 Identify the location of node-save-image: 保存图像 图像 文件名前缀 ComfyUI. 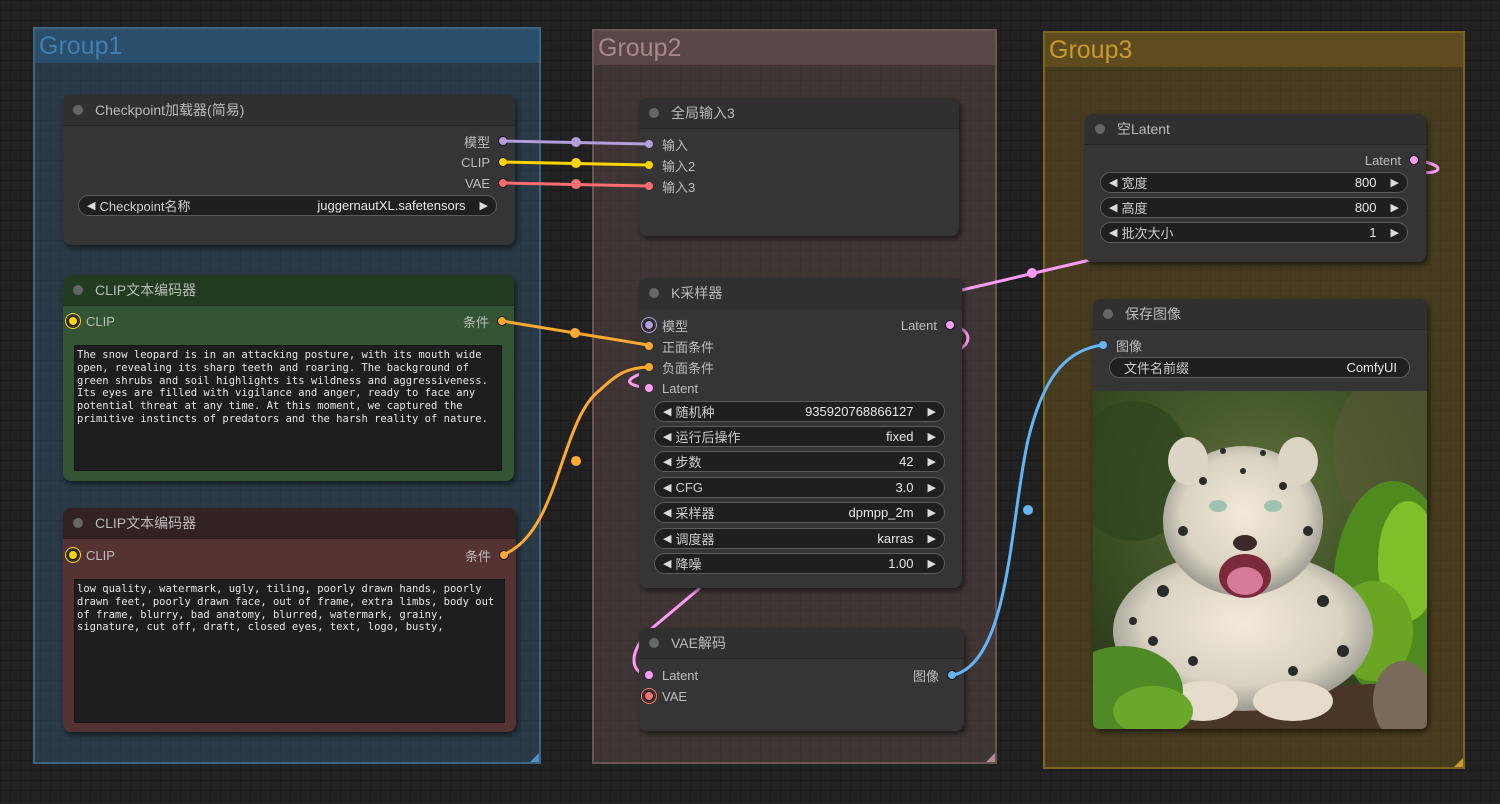
(1260, 514).